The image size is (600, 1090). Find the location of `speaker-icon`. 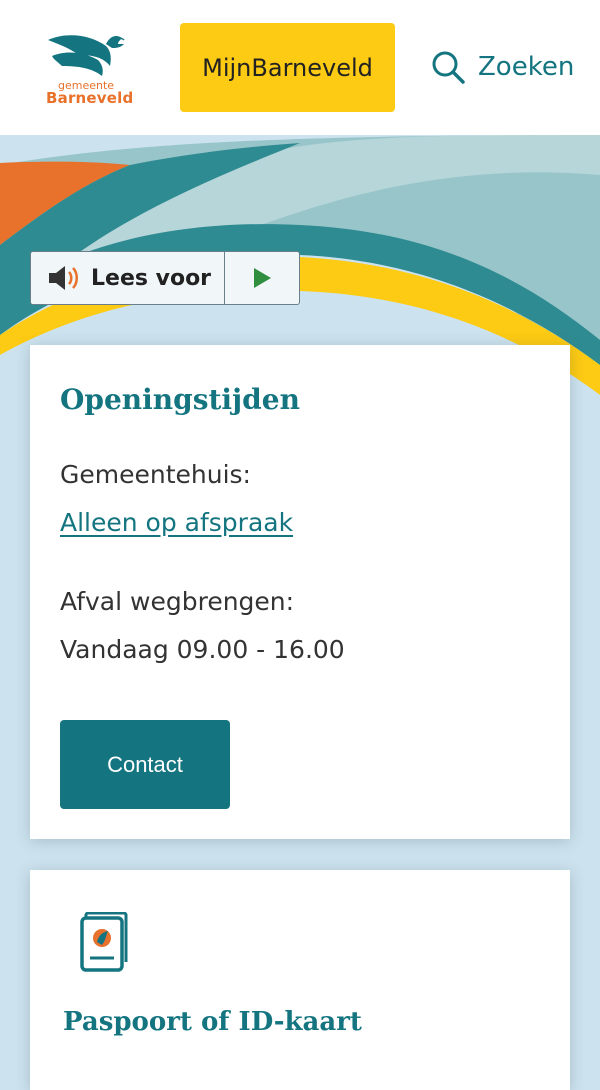

speaker-icon is located at coordinates (63, 278).